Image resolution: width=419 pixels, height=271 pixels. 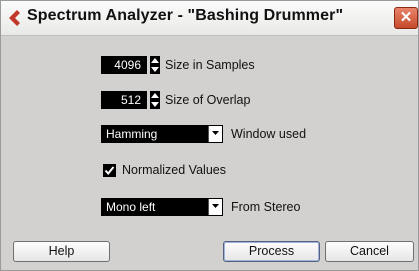 I want to click on size-in-samples-field: 4096, so click(x=124, y=65).